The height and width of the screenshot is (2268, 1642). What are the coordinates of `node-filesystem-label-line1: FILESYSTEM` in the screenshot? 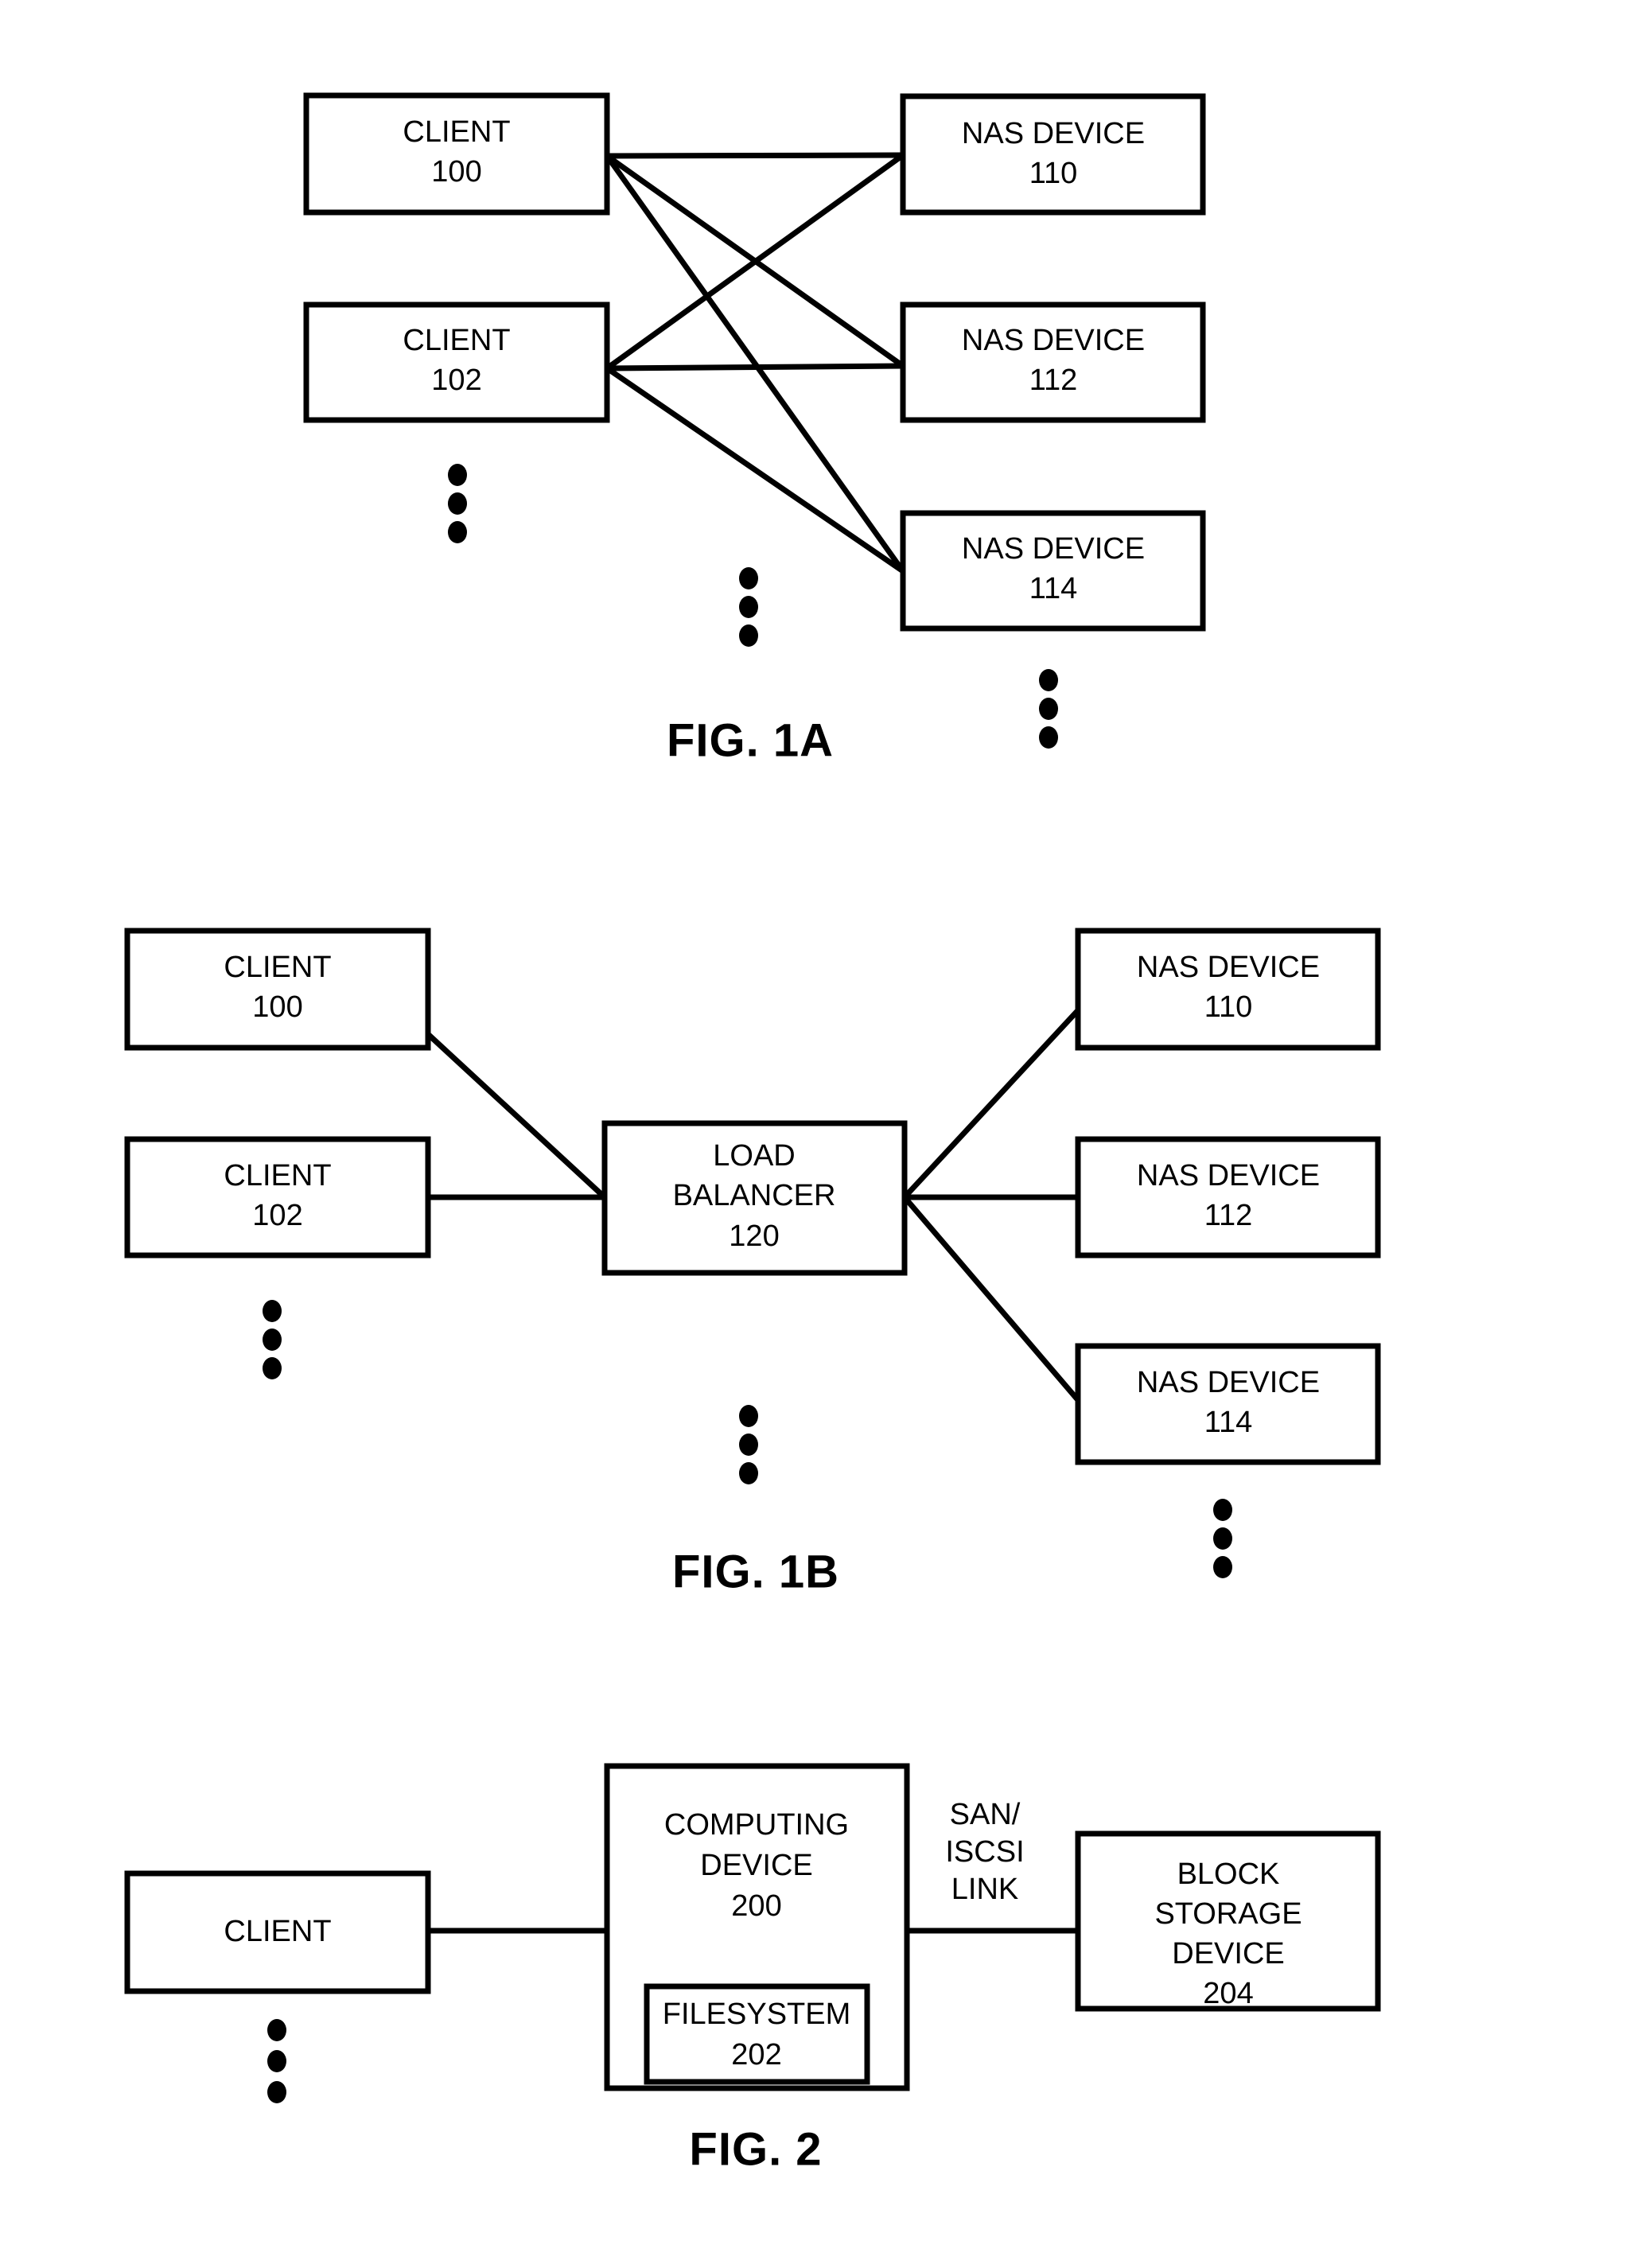 It's located at (757, 2014).